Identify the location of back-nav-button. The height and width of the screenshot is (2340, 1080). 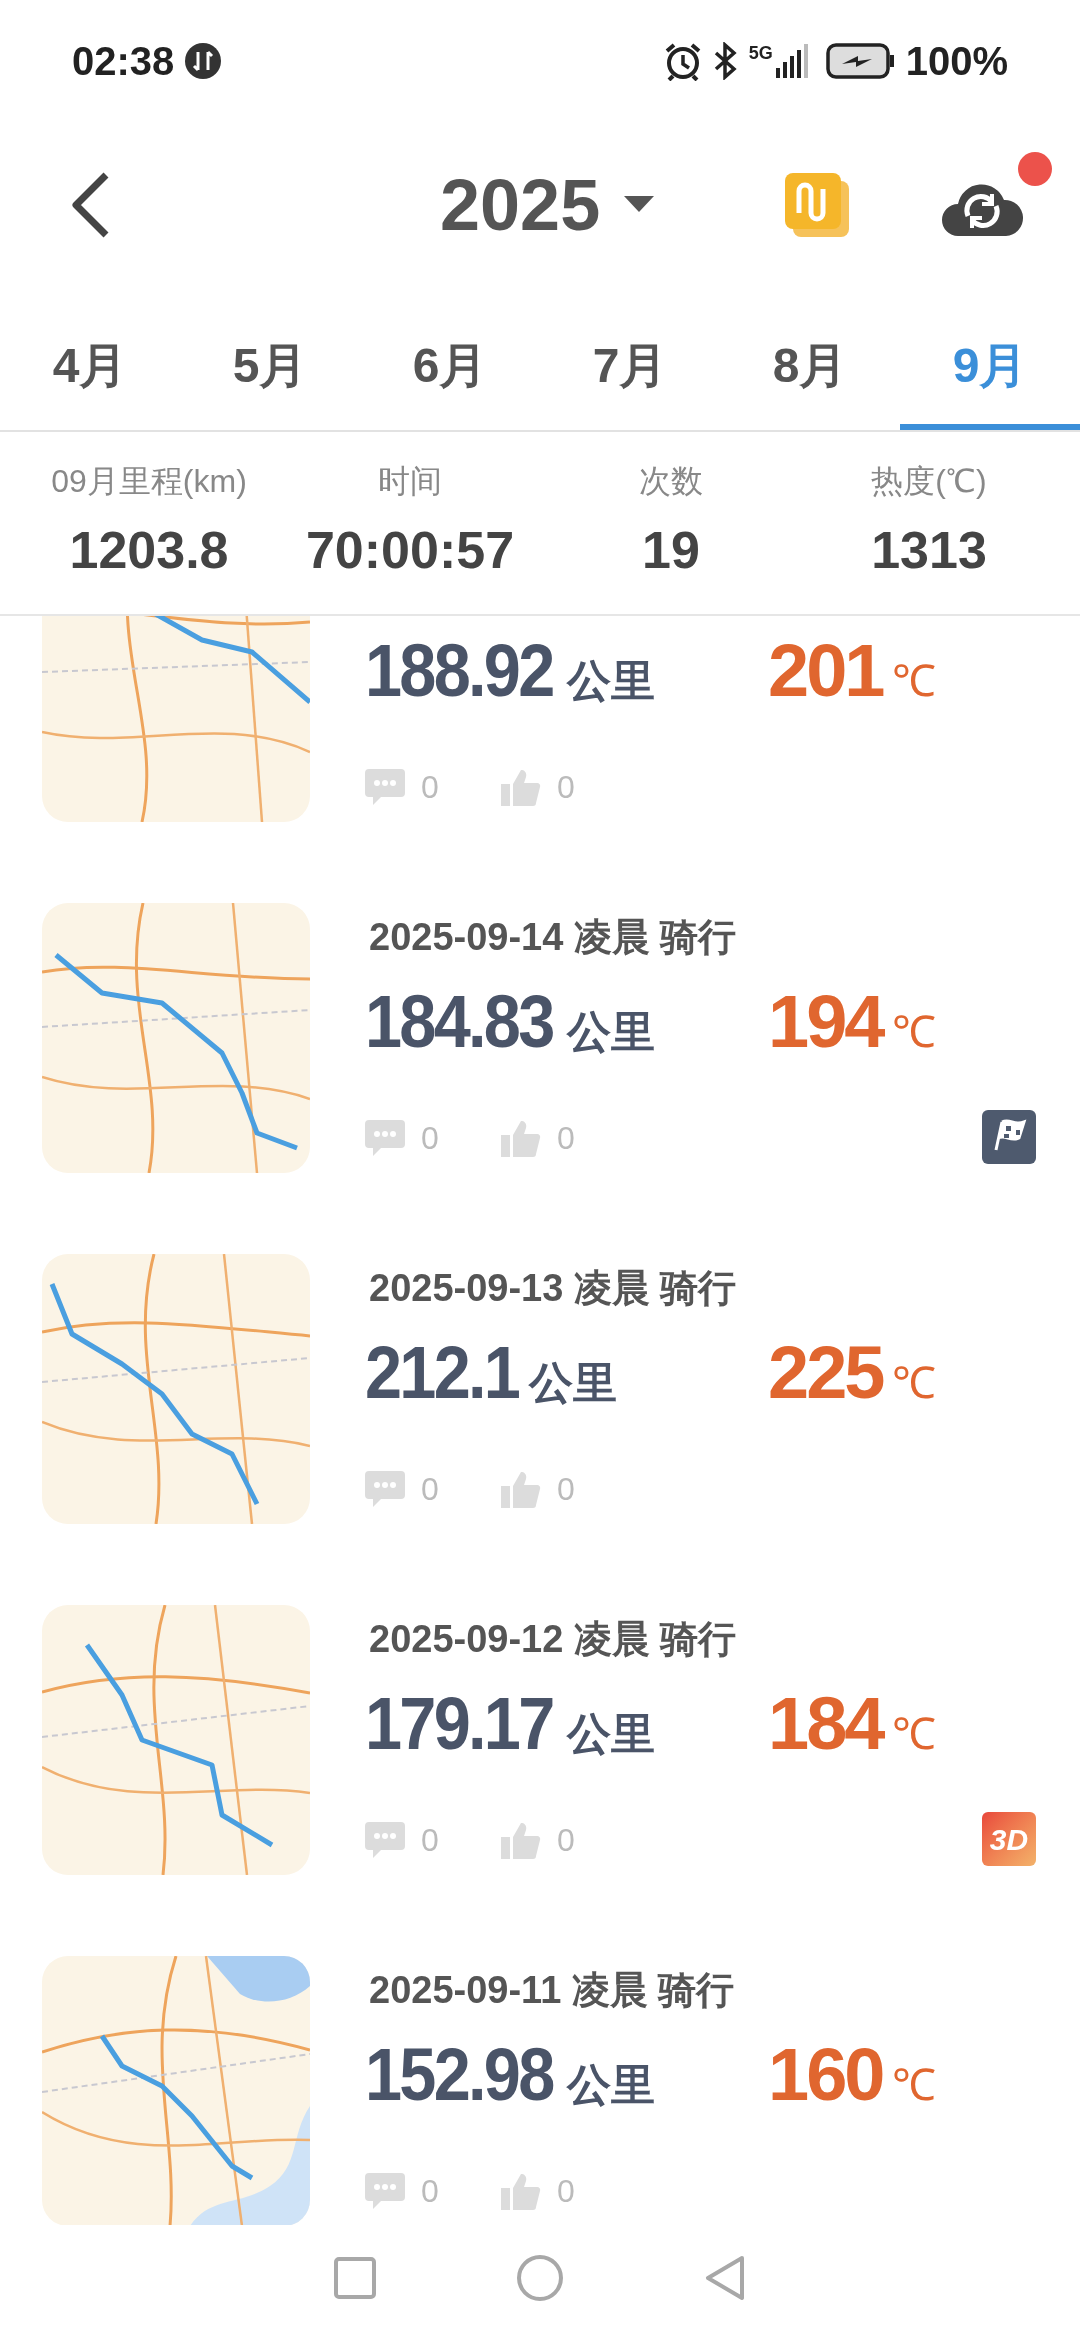
(725, 2277).